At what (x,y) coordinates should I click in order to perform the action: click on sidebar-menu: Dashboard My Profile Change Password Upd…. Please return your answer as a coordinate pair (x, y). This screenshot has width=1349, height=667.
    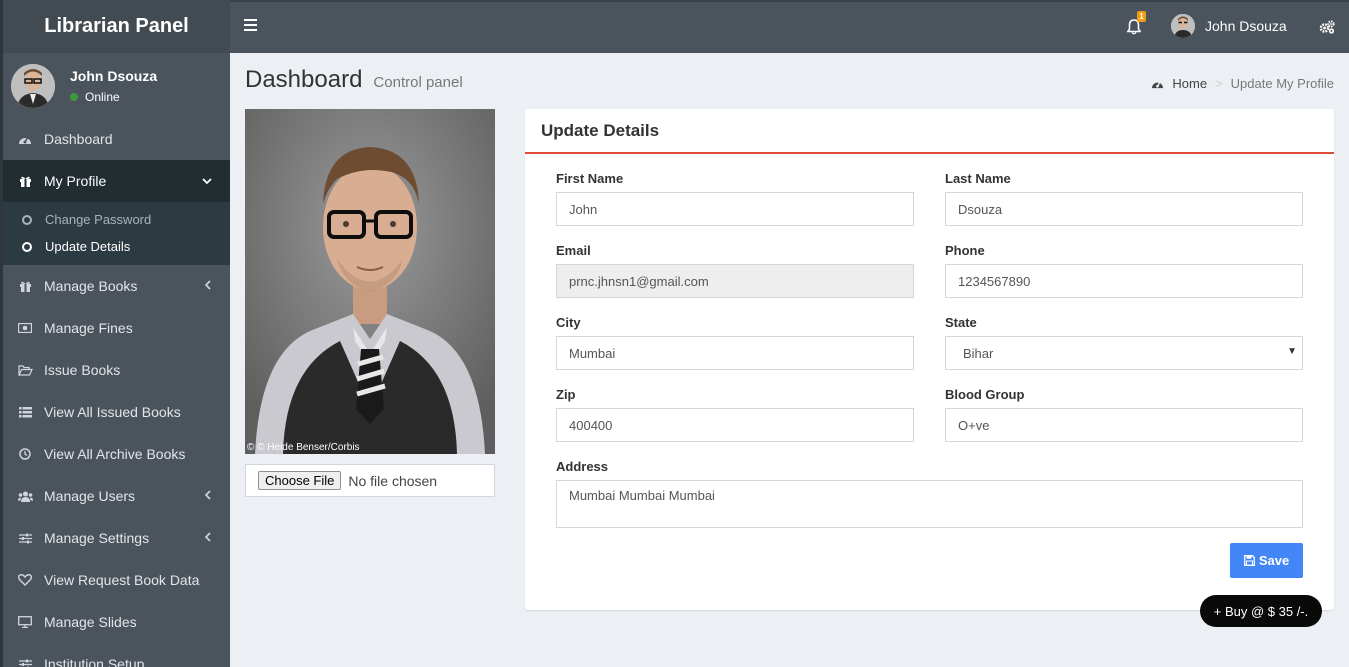
    Looking at the image, I should click on (116, 392).